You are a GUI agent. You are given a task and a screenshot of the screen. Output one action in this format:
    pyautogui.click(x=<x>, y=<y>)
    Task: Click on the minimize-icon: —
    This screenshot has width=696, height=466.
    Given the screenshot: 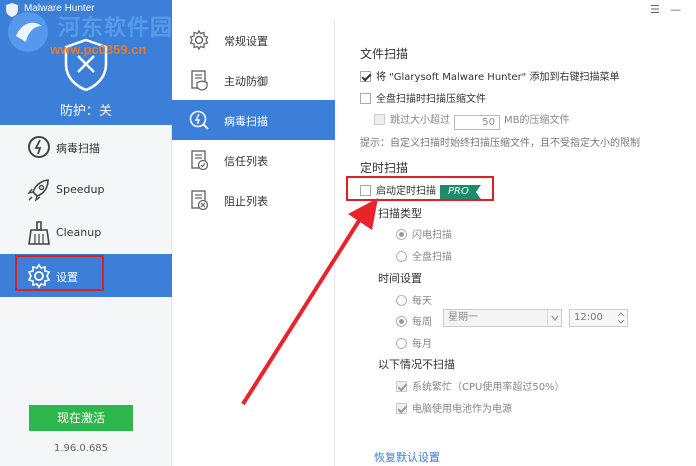 What is the action you would take?
    pyautogui.click(x=675, y=9)
    